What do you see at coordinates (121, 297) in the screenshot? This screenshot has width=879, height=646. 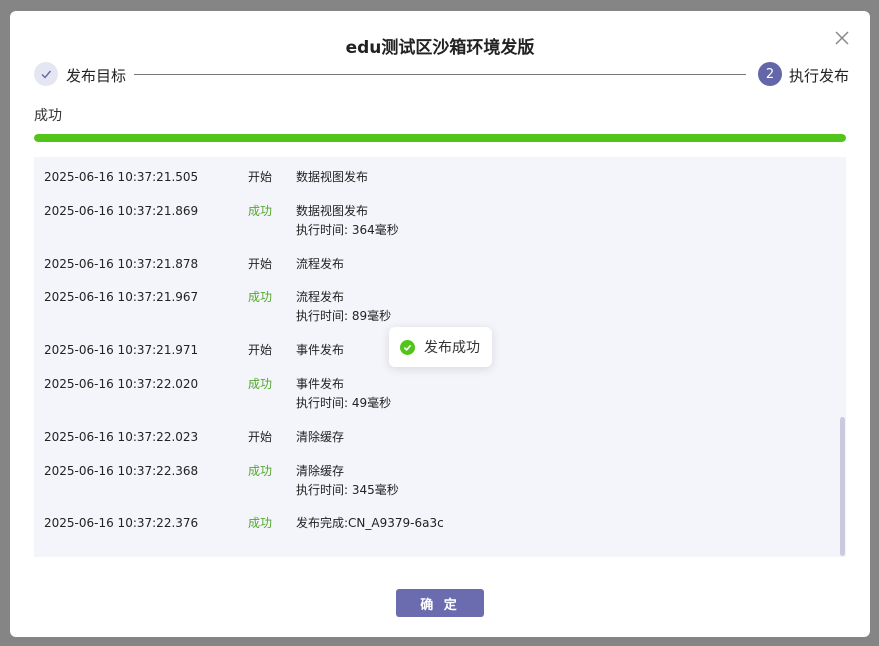 I see `log-time: 2025-06-16 10:37:21.967` at bounding box center [121, 297].